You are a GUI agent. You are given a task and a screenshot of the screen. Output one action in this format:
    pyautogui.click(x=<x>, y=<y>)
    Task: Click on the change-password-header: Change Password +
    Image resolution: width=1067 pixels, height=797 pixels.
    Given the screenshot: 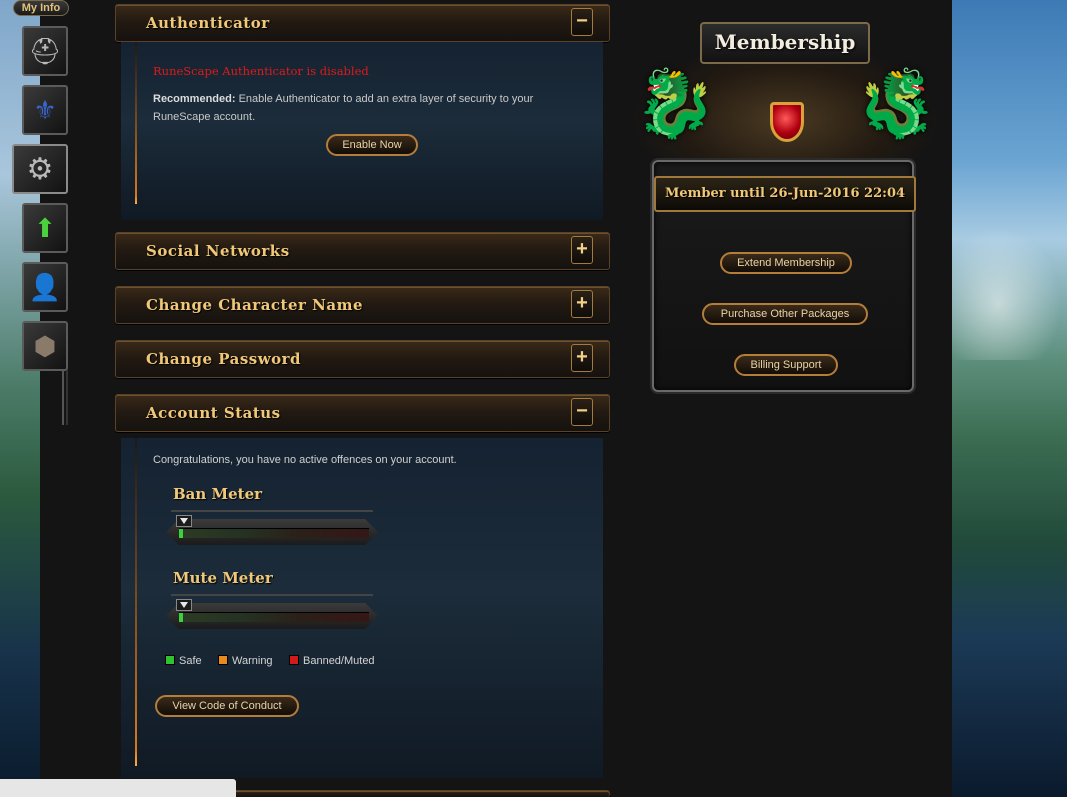 What is the action you would take?
    pyautogui.click(x=362, y=359)
    